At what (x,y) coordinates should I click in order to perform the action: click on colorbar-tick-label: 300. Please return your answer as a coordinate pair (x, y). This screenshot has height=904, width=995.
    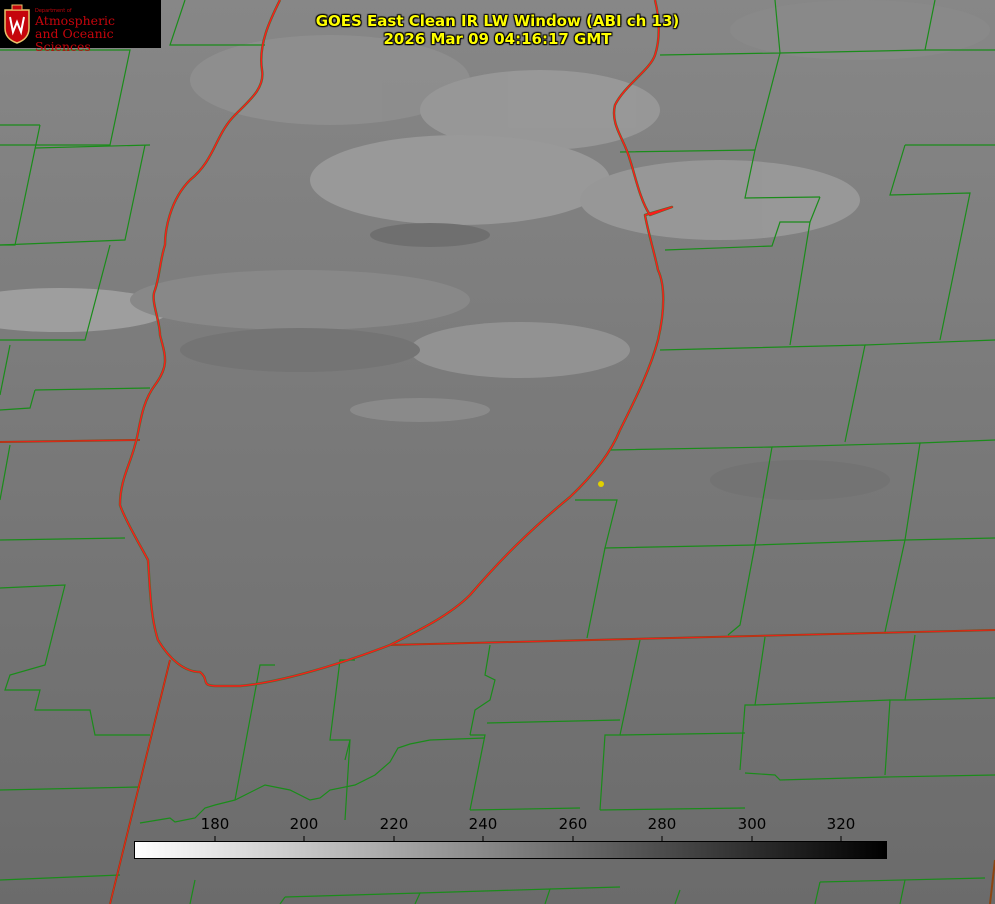
    Looking at the image, I should click on (752, 824).